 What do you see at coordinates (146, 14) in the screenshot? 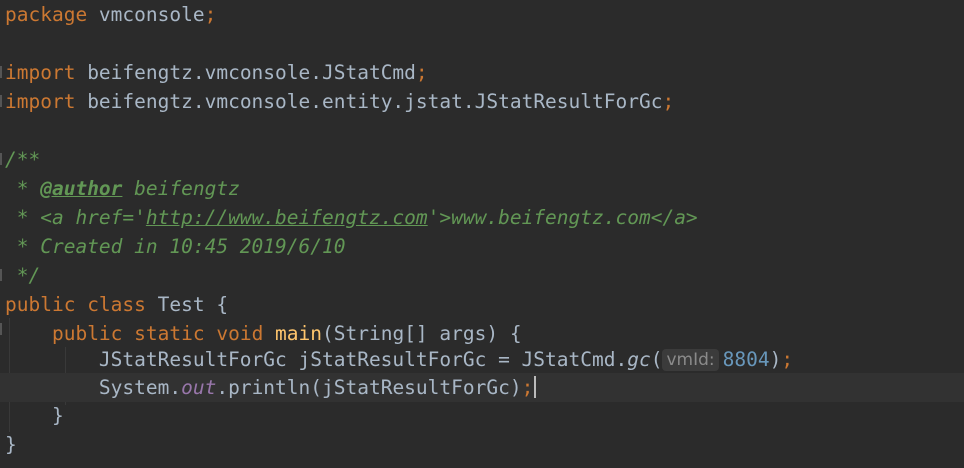
I see `package-name: vmconsole` at bounding box center [146, 14].